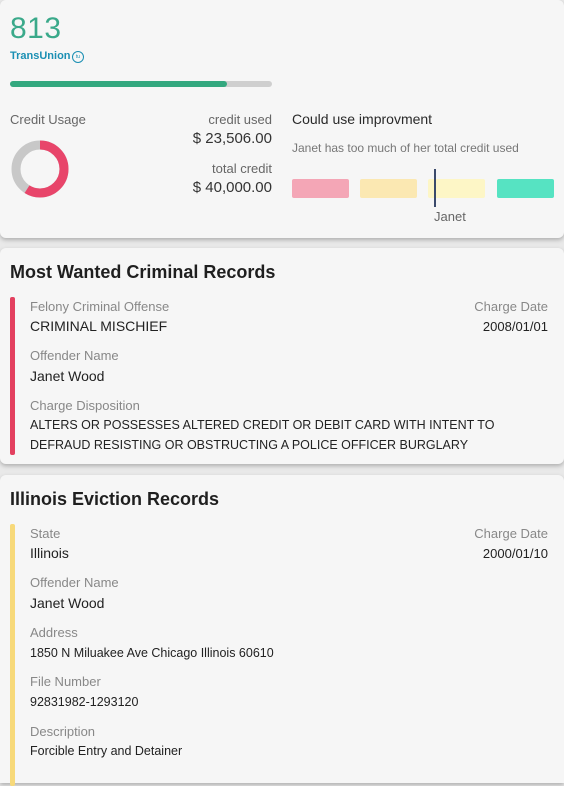  What do you see at coordinates (525, 188) in the screenshot?
I see `usage-scale-segment-excellent` at bounding box center [525, 188].